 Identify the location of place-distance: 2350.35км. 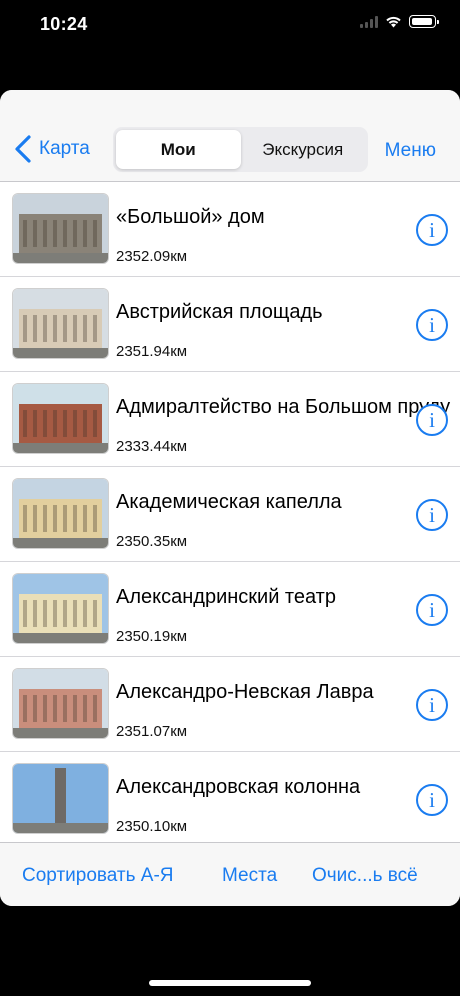
(152, 541).